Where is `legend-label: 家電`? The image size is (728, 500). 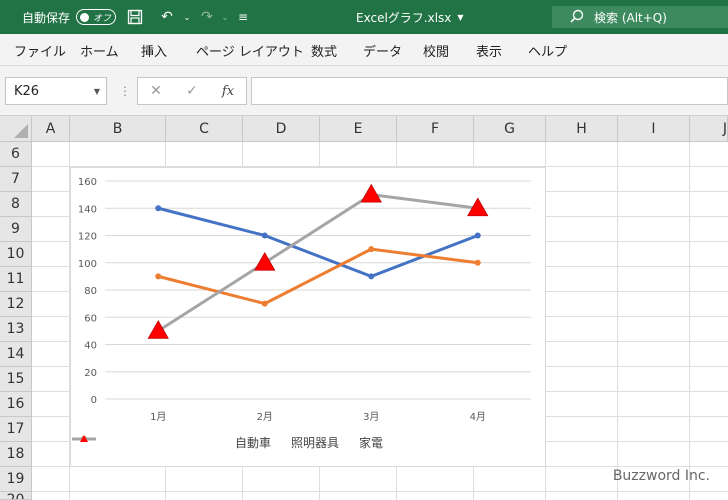
legend-label: 家電 is located at coordinates (371, 443).